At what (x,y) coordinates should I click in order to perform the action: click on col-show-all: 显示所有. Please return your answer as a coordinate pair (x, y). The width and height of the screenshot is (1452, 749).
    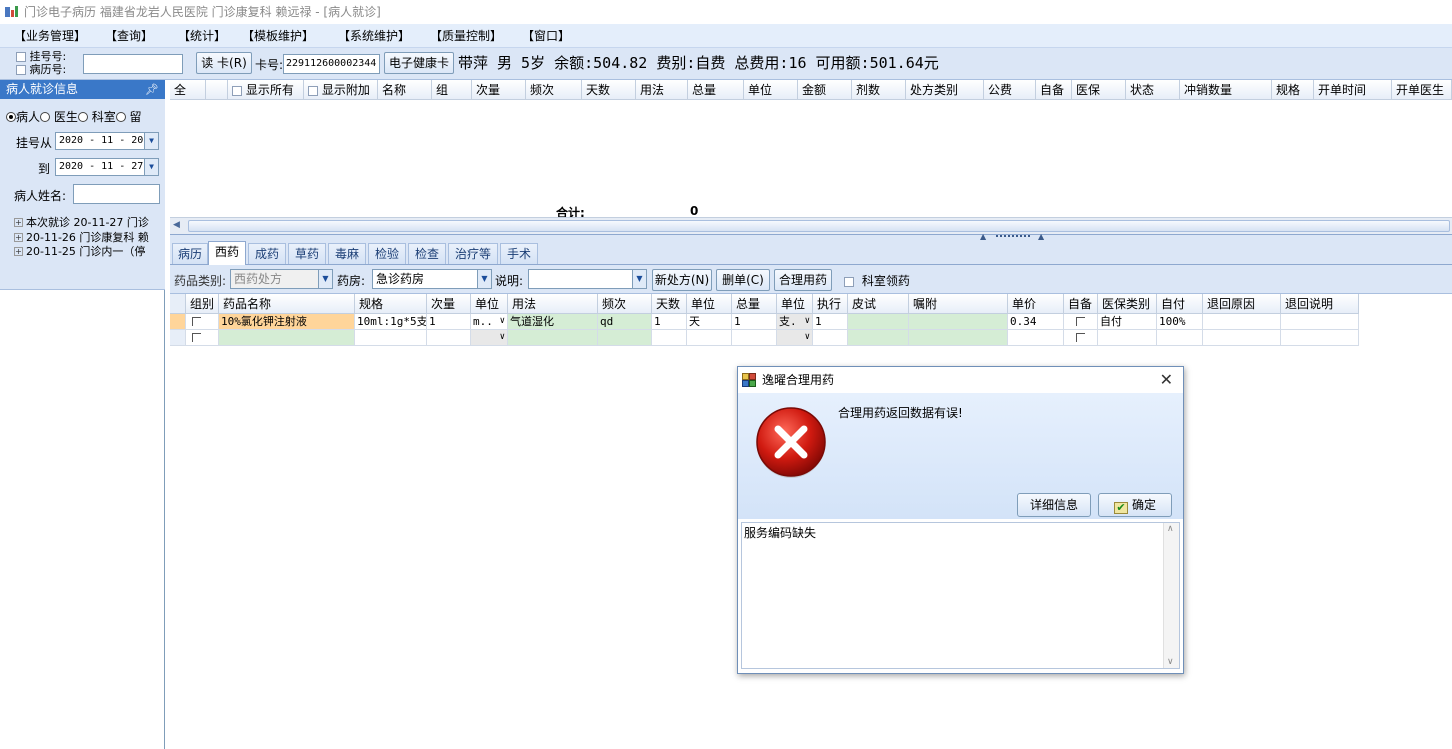
    Looking at the image, I should click on (266, 90).